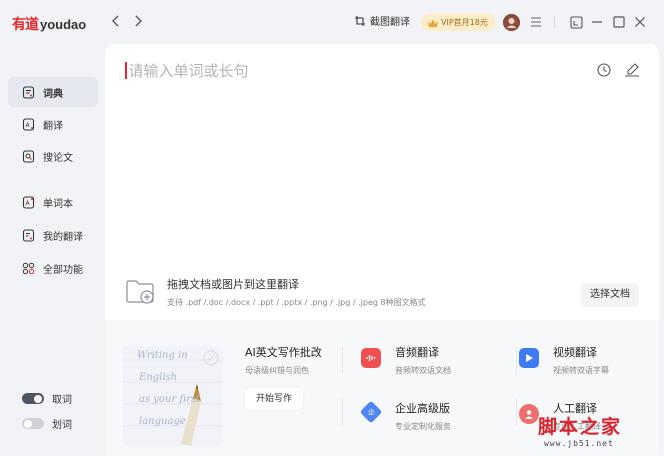 The width and height of the screenshot is (664, 456). What do you see at coordinates (233, 284) in the screenshot?
I see `drop-title: 拖拽文档或图片到这里翻译` at bounding box center [233, 284].